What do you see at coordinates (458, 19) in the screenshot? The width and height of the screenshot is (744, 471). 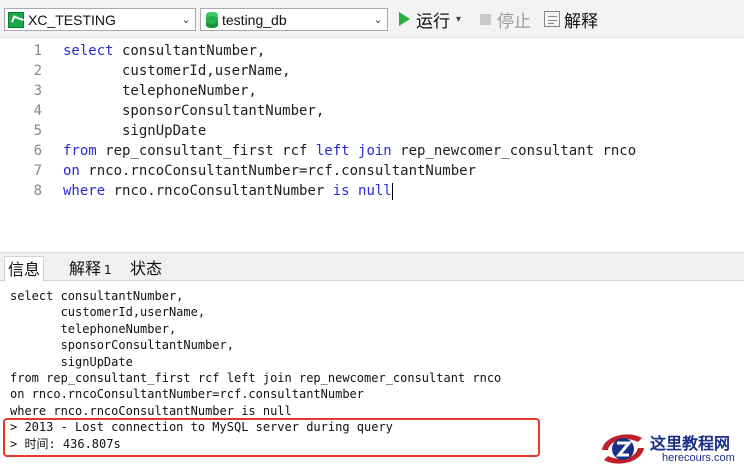 I see `dropdown-arrow-icon: ▾` at bounding box center [458, 19].